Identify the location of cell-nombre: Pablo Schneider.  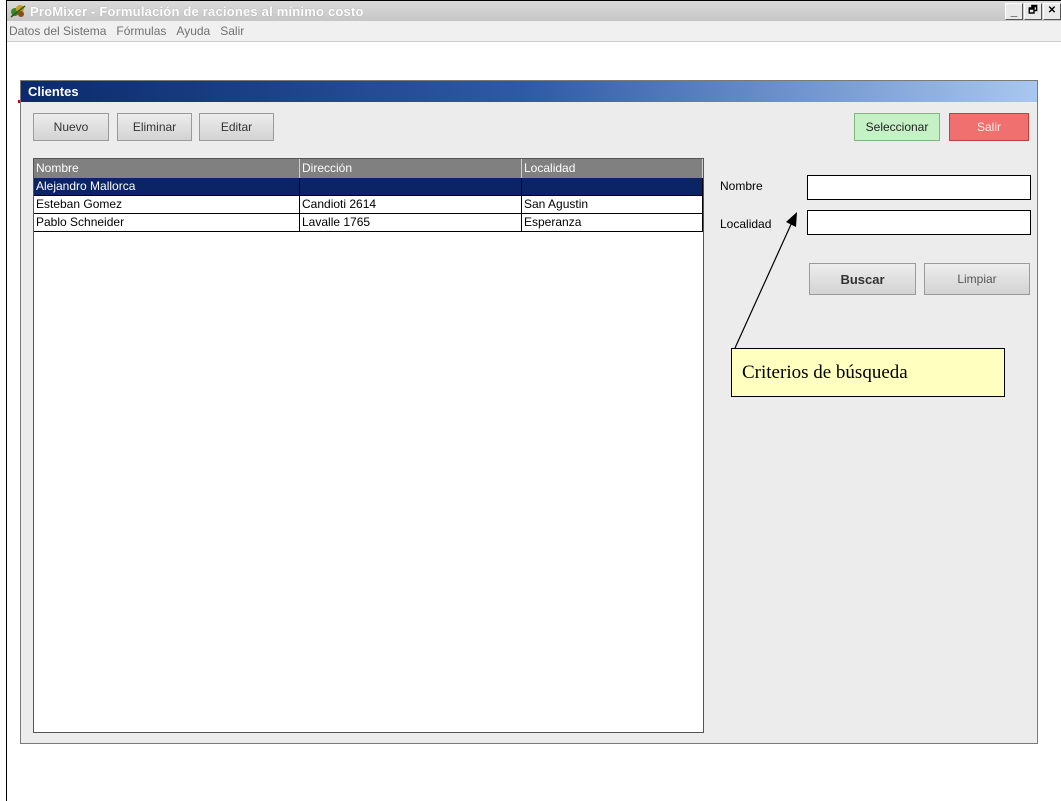
(167, 222).